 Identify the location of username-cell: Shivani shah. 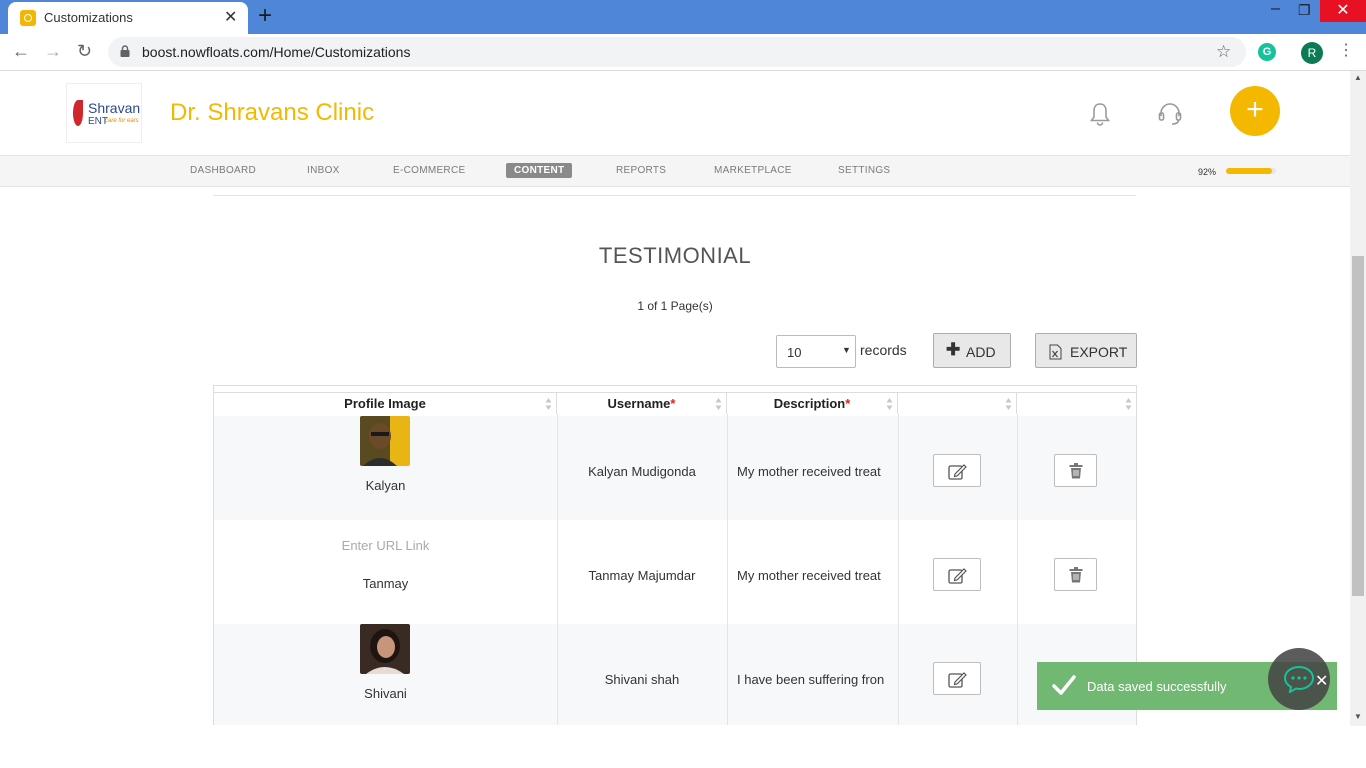
(642, 679).